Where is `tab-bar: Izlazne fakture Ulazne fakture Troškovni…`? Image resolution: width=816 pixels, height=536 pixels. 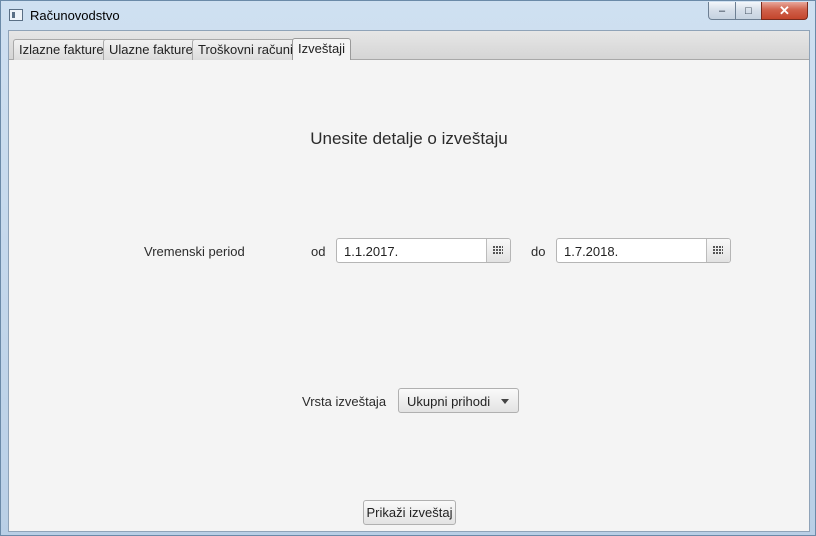 tab-bar: Izlazne fakture Ulazne fakture Troškovni… is located at coordinates (409, 45).